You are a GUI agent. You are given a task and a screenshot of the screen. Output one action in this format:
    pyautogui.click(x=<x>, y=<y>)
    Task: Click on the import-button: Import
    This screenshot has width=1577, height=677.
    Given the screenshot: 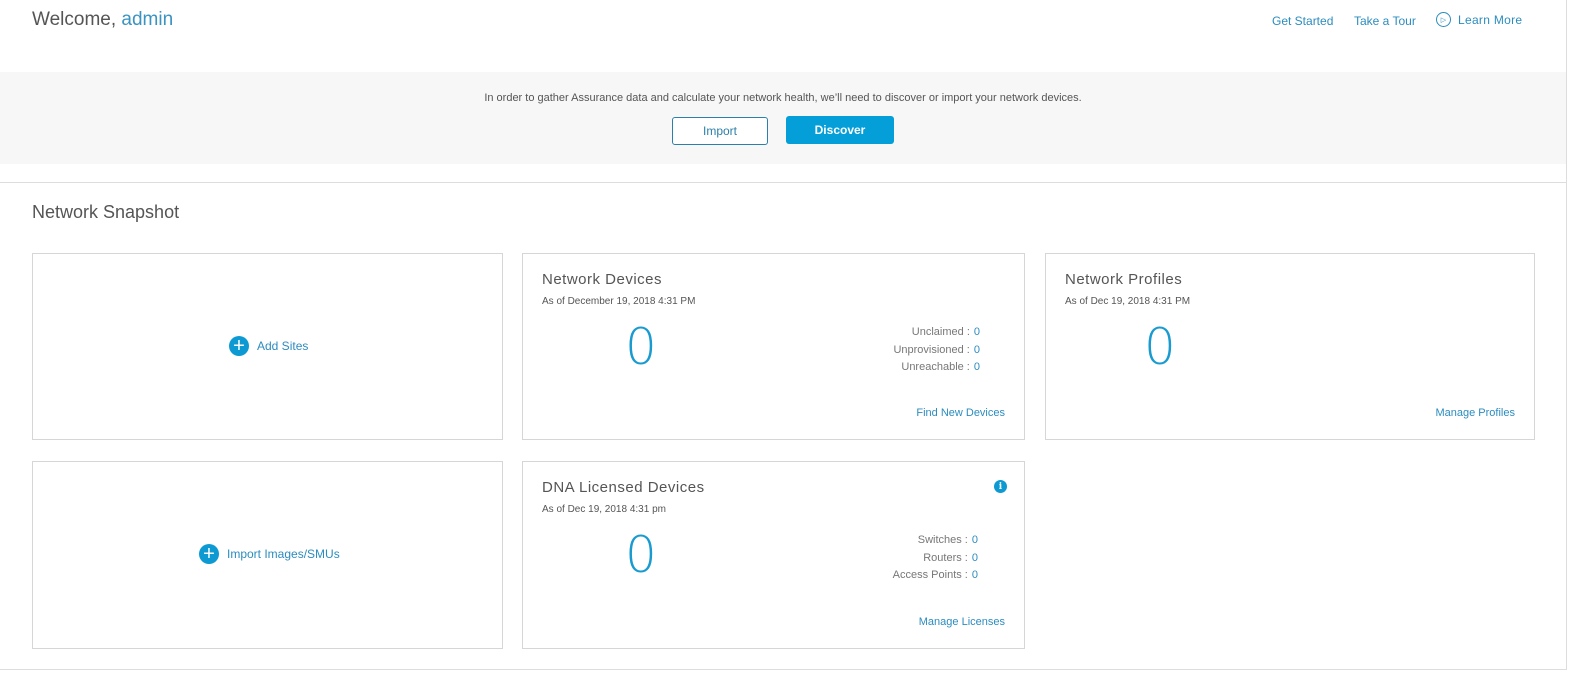 What is the action you would take?
    pyautogui.click(x=720, y=131)
    